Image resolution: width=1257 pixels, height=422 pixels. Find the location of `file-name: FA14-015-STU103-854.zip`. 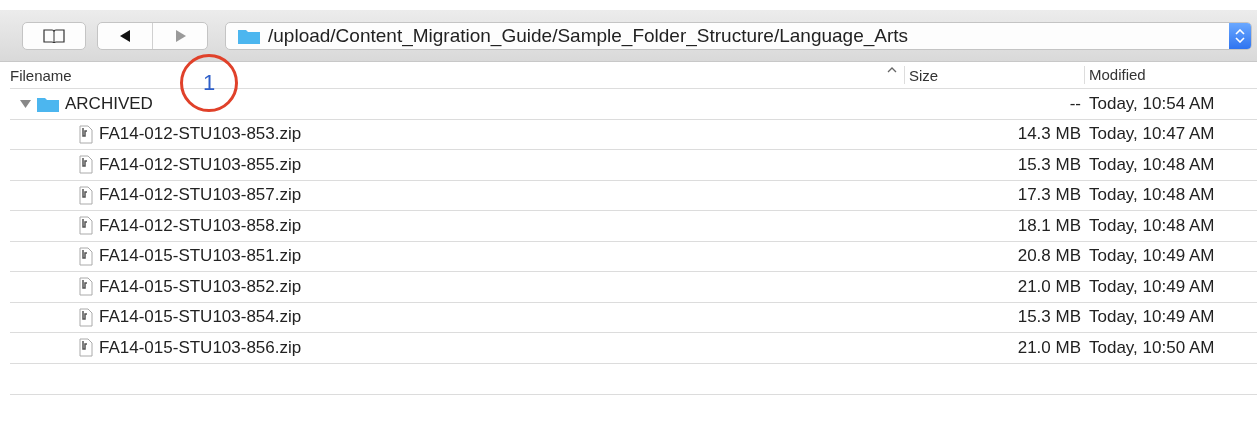

file-name: FA14-015-STU103-854.zip is located at coordinates (200, 317).